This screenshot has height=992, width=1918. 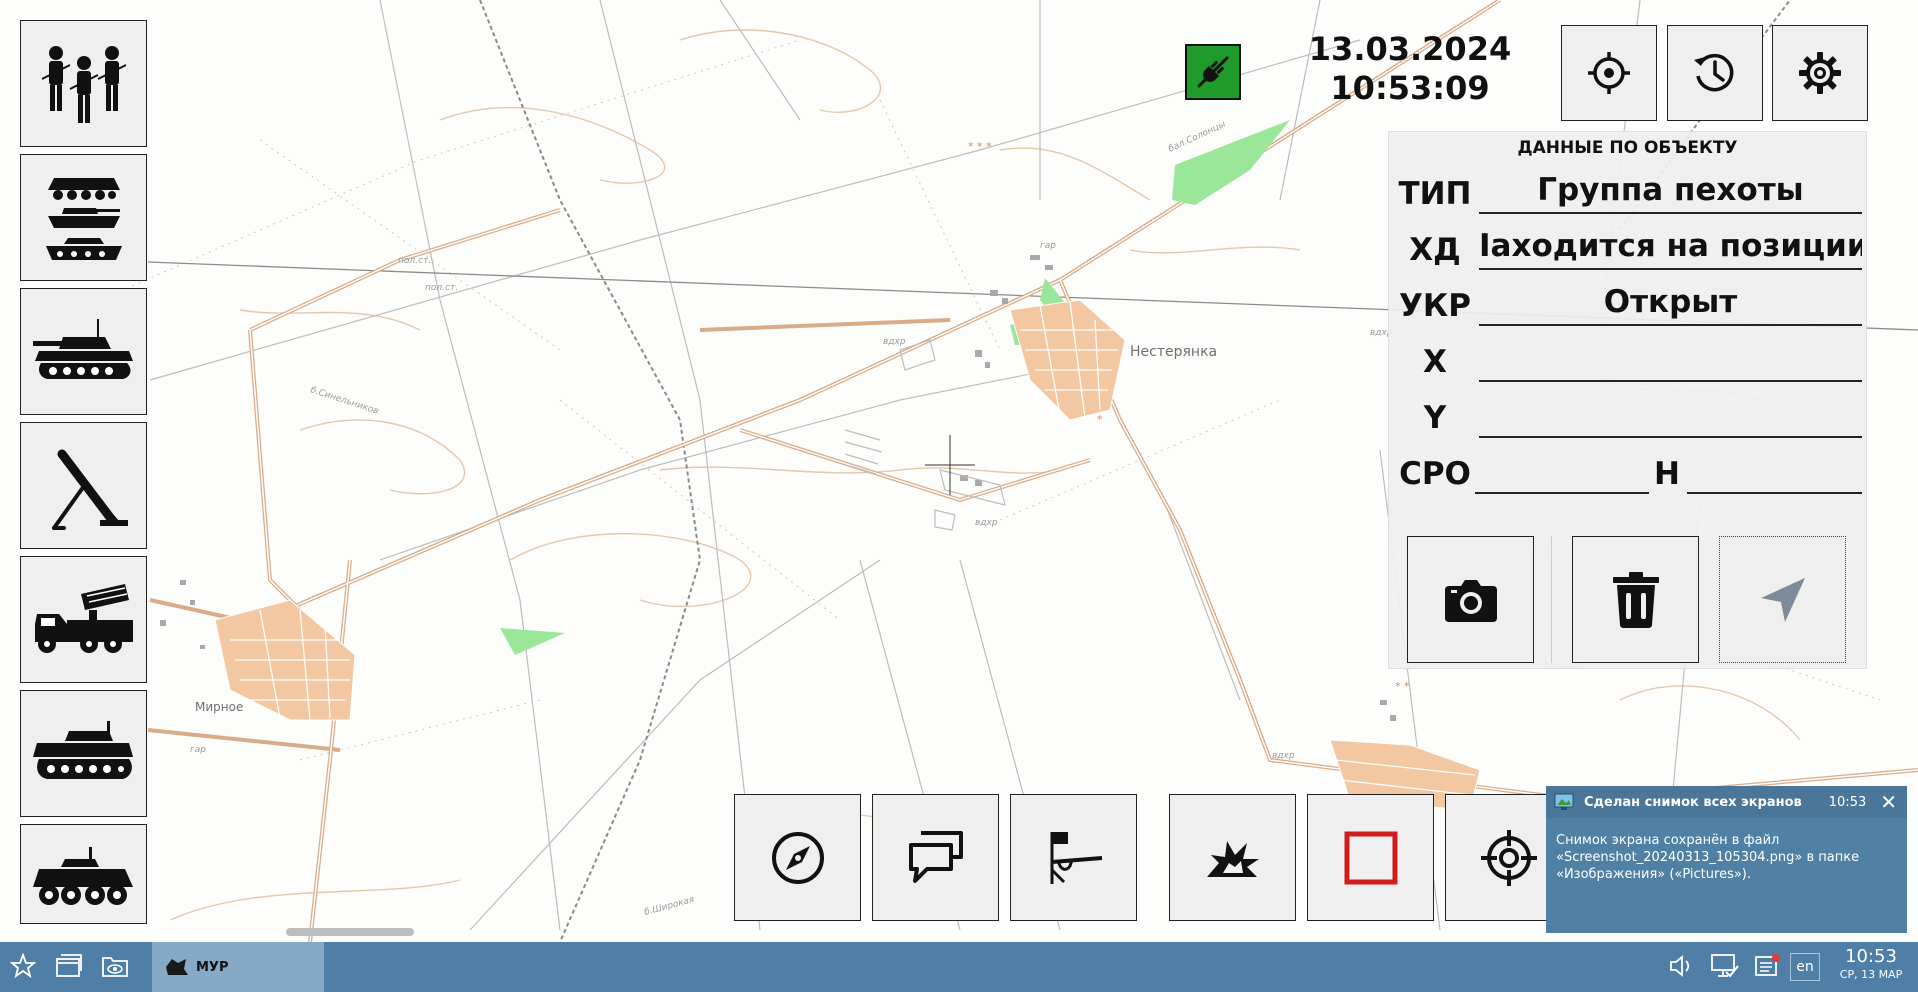 I want to click on connection-status, so click(x=1213, y=72).